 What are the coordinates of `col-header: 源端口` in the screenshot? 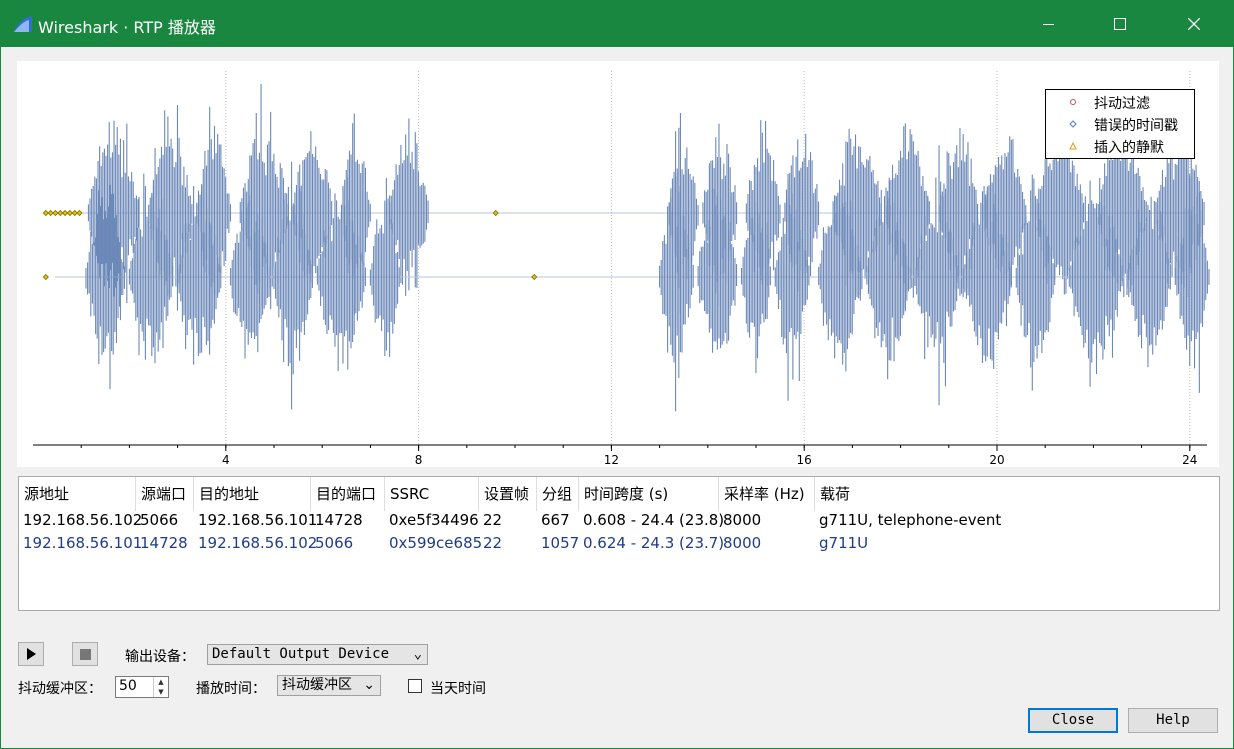 It's located at (165, 494).